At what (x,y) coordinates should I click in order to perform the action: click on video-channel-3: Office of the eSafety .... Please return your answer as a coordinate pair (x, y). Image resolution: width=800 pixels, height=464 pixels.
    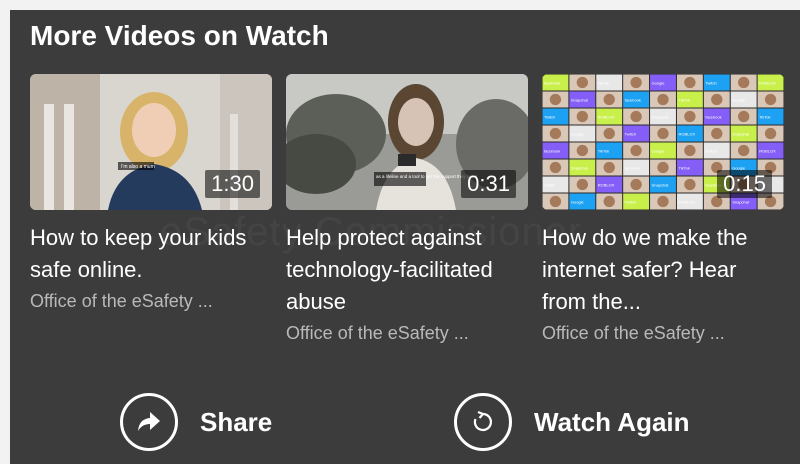
    Looking at the image, I should click on (663, 333).